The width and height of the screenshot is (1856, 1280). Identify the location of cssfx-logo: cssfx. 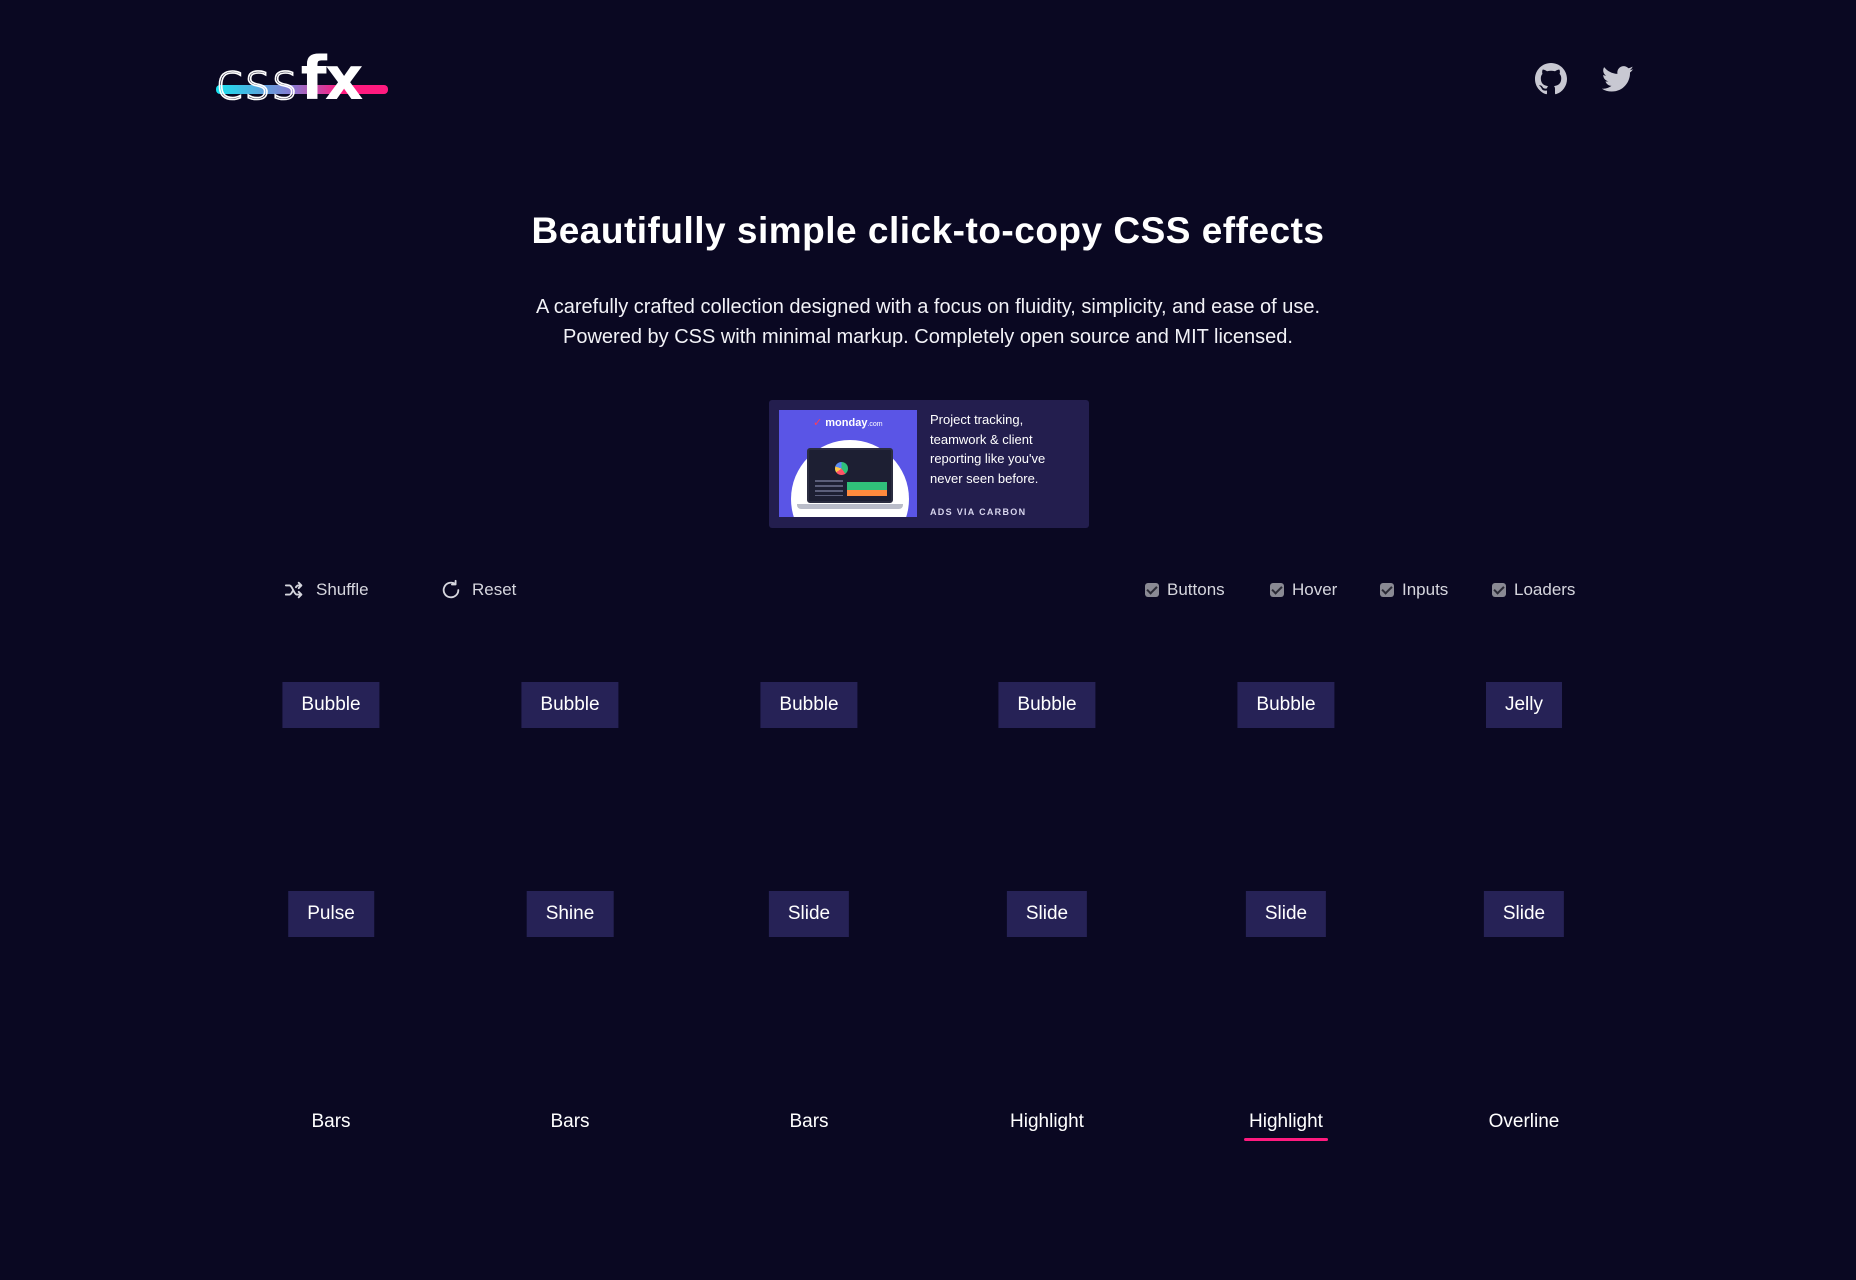
(302, 79).